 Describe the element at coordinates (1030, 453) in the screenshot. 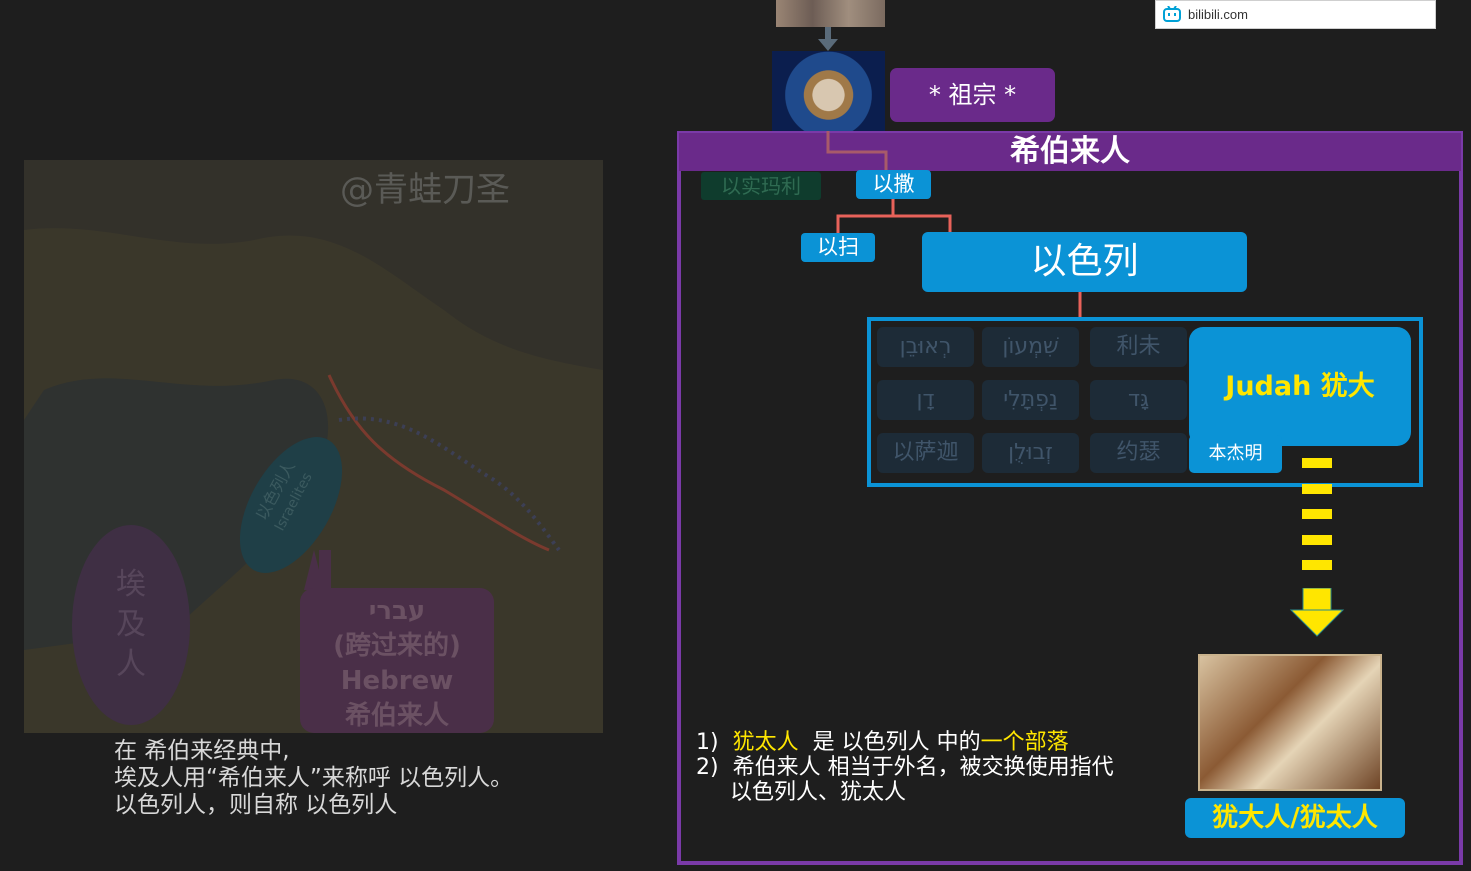

I see `tribe-zebulun: זְבוּלֻן` at that location.